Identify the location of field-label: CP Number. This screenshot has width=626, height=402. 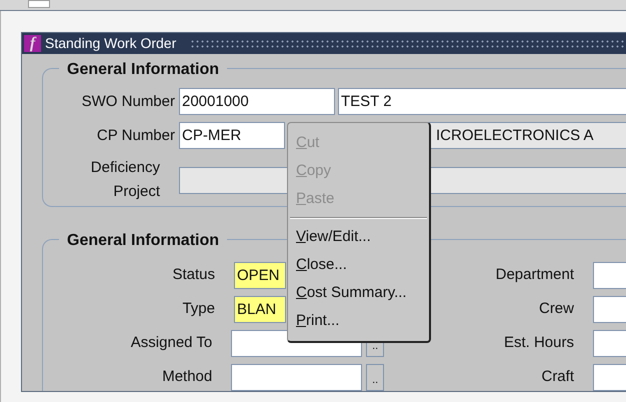
(135, 136).